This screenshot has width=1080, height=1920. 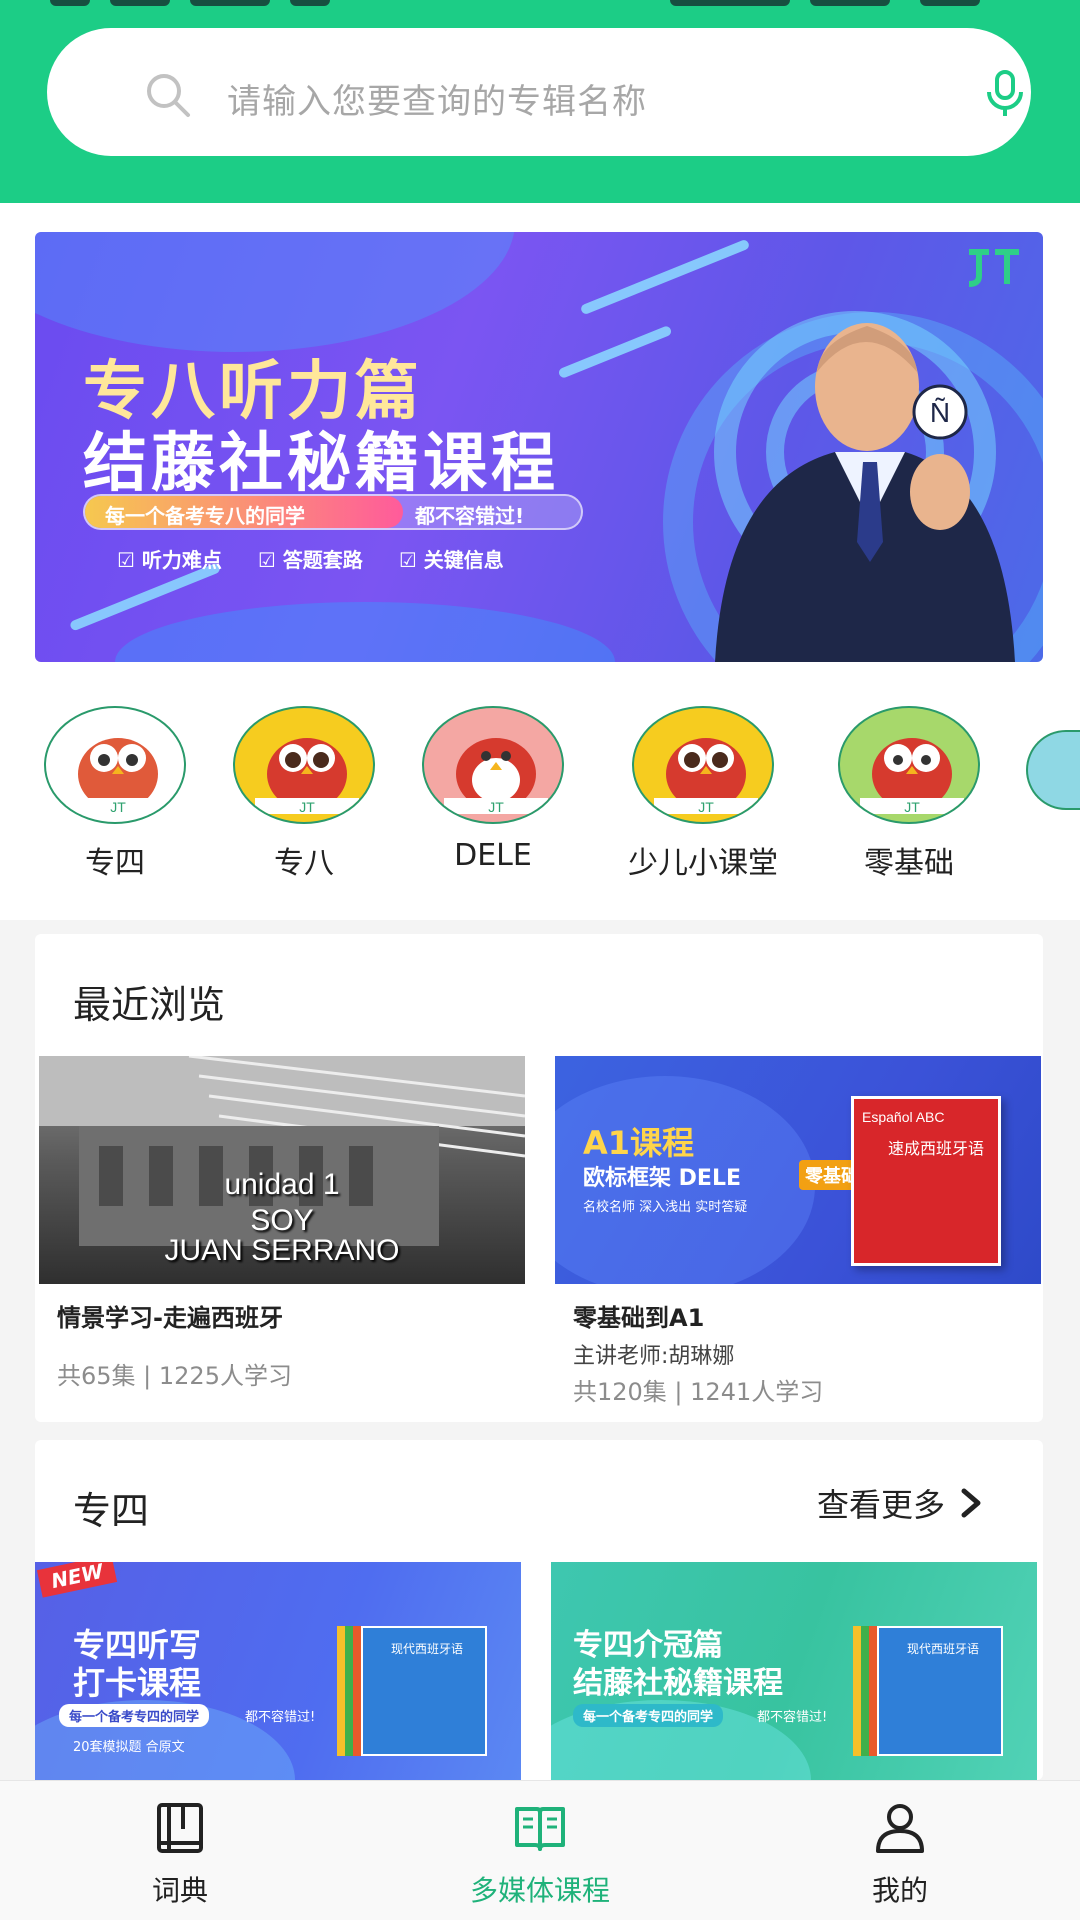 I want to click on section-title: 专四, so click(x=111, y=1511).